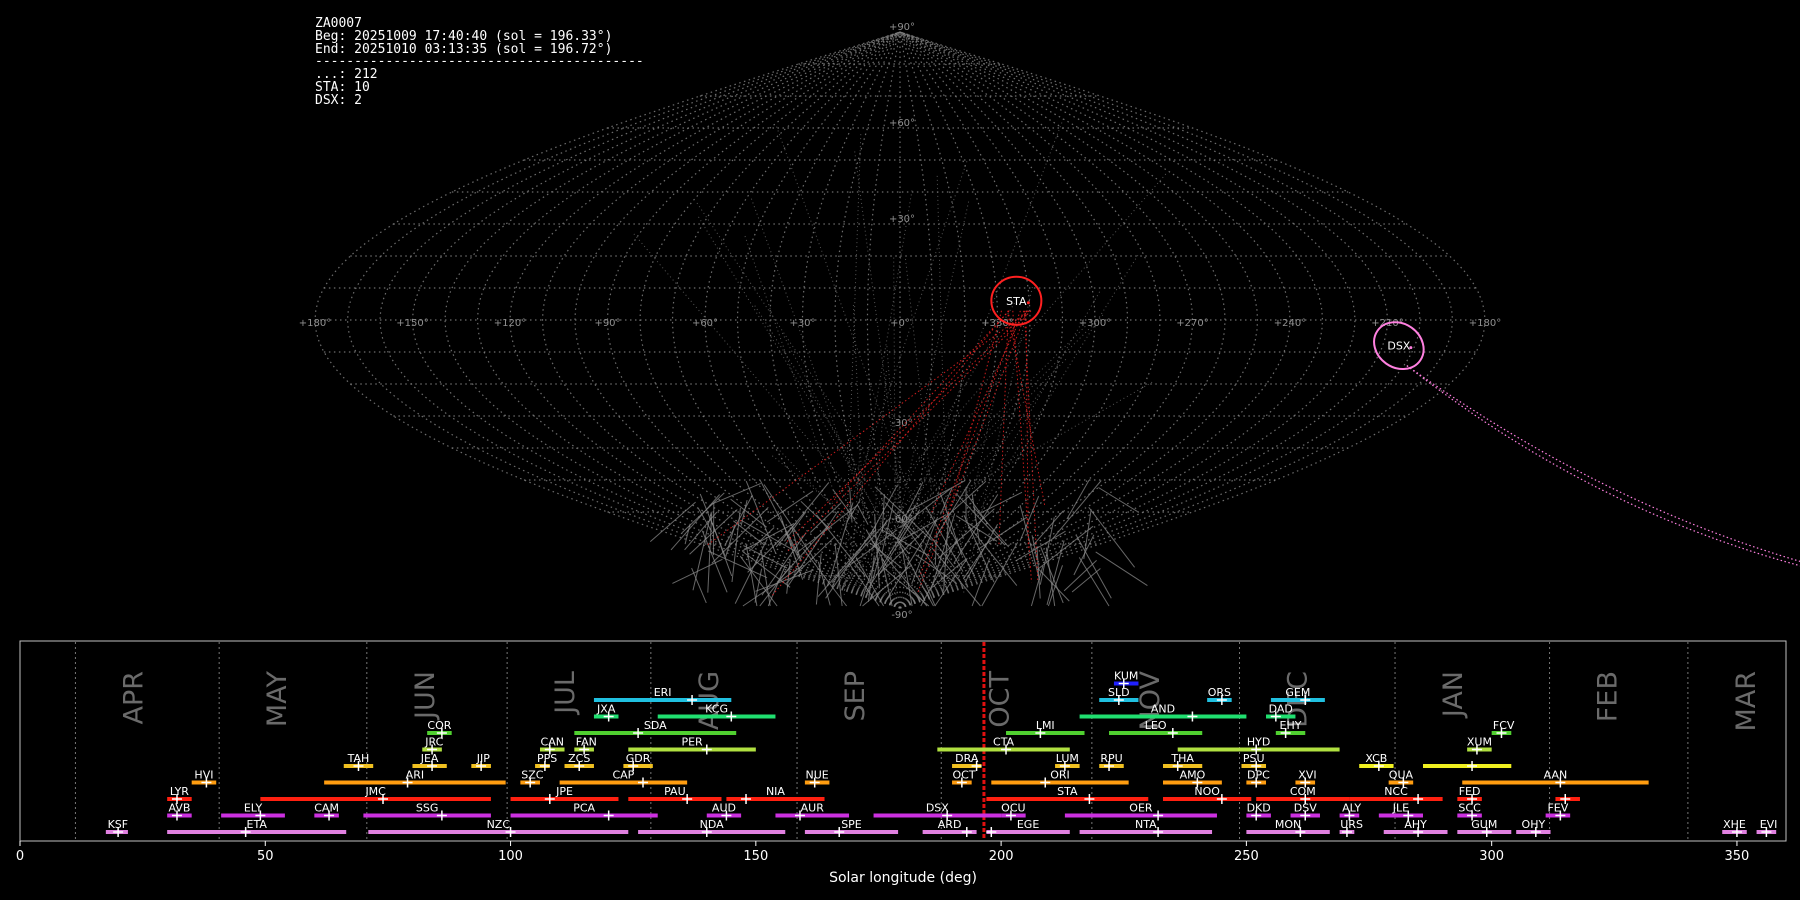  I want to click on shower-gdr: GDR, so click(638, 761).